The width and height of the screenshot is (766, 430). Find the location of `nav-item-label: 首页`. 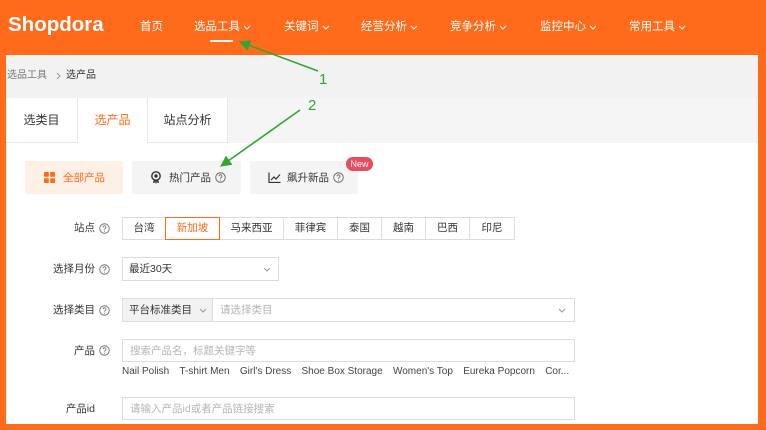

nav-item-label: 首页 is located at coordinates (151, 27).